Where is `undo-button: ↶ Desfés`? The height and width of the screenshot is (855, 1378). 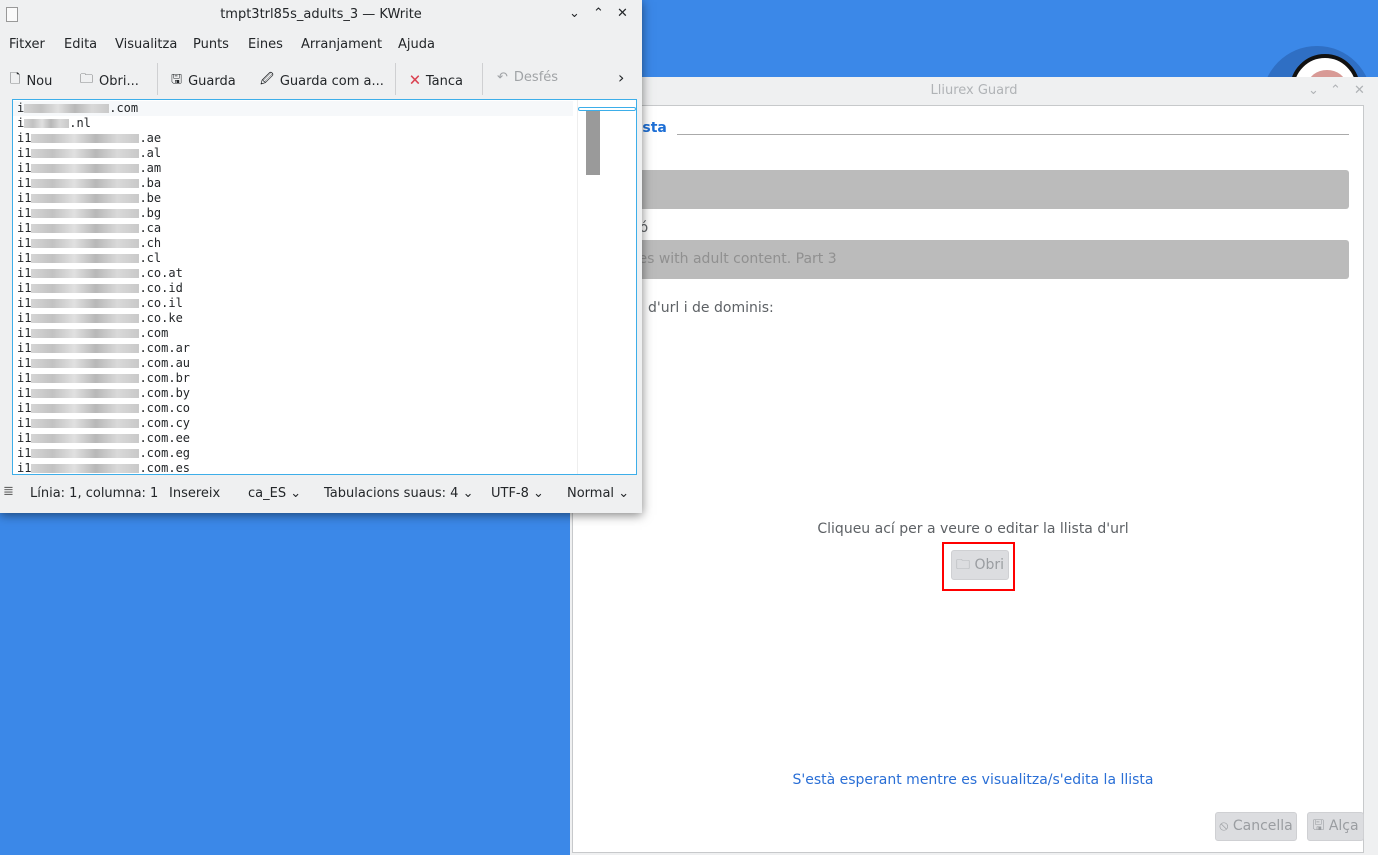
undo-button: ↶ Desfés is located at coordinates (527, 77).